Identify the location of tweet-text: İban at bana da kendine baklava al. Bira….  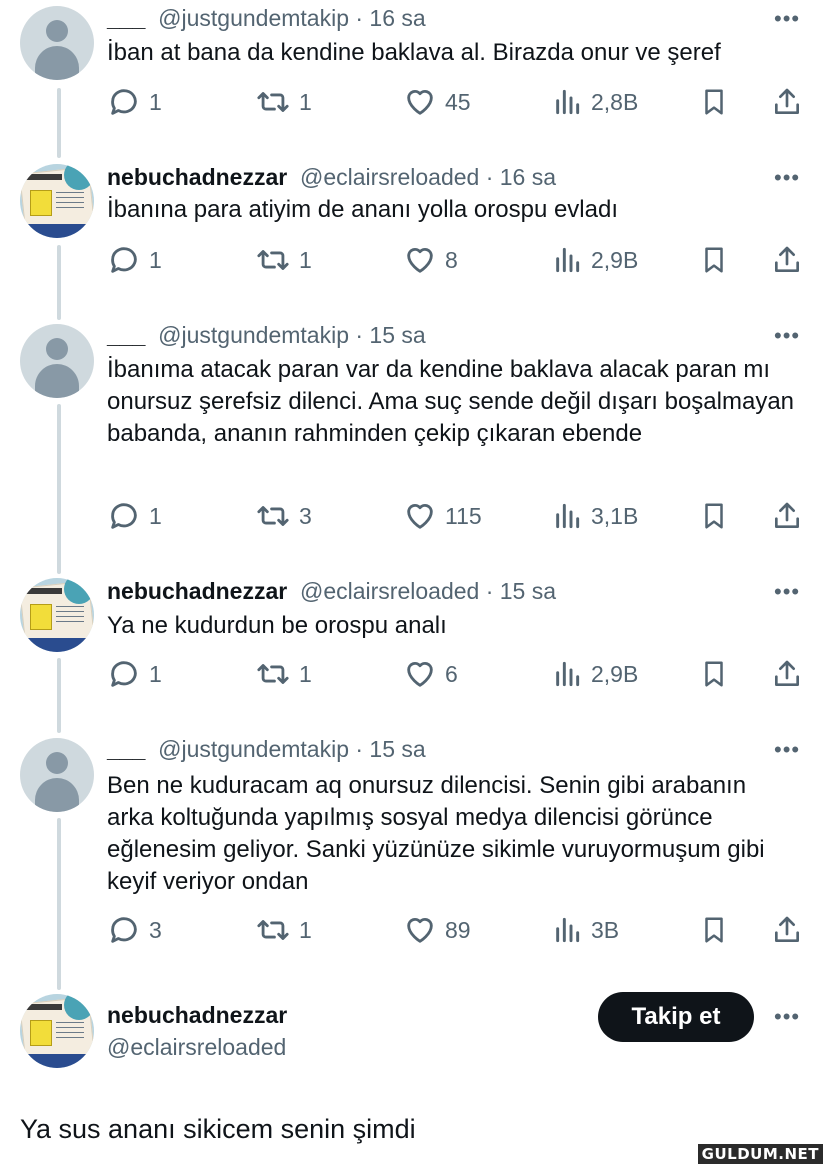
(414, 52).